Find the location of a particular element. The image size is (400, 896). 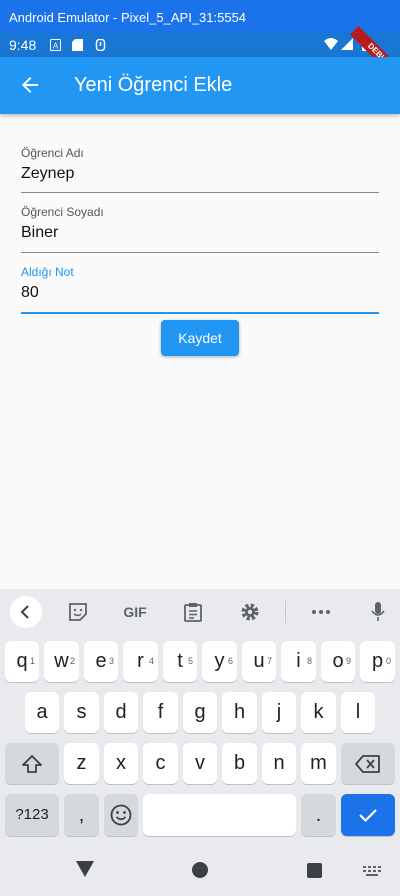

keyboard-collapse-button is located at coordinates (26, 612).